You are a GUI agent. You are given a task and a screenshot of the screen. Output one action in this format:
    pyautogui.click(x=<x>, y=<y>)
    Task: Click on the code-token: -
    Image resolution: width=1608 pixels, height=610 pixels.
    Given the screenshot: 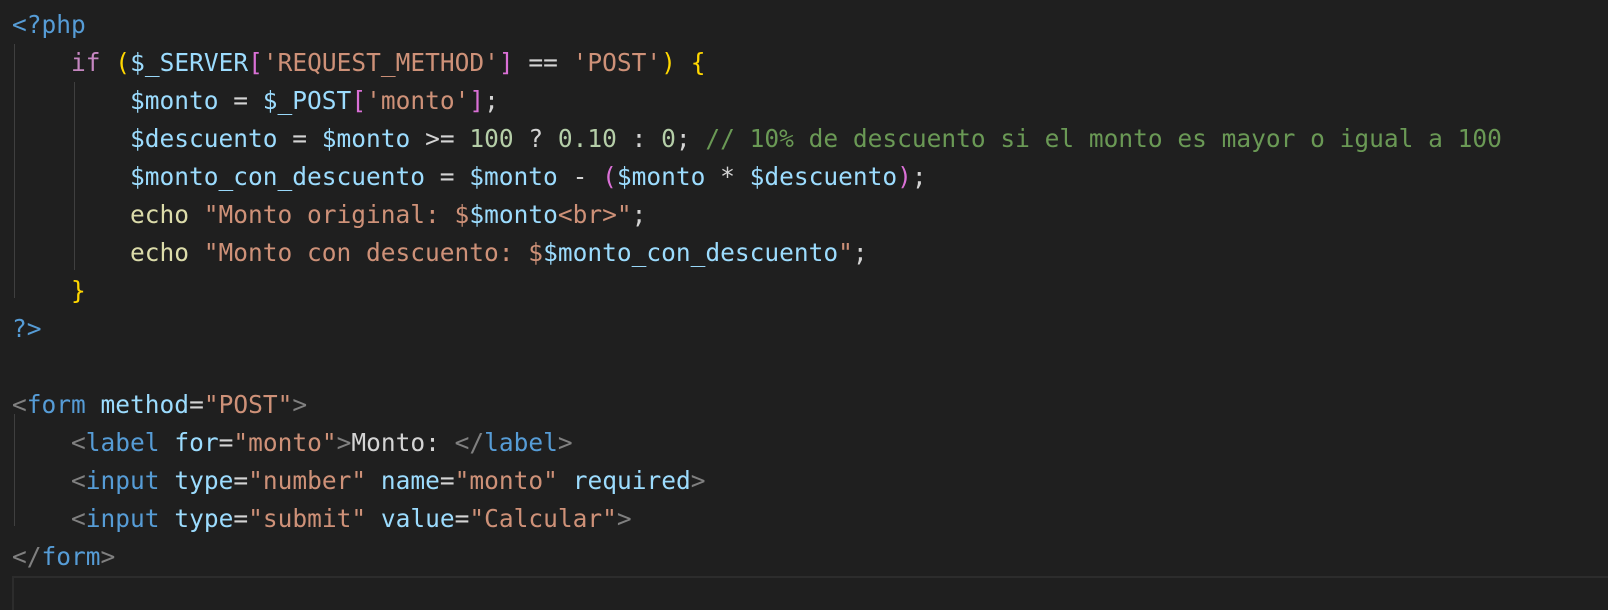 What is the action you would take?
    pyautogui.click(x=580, y=176)
    